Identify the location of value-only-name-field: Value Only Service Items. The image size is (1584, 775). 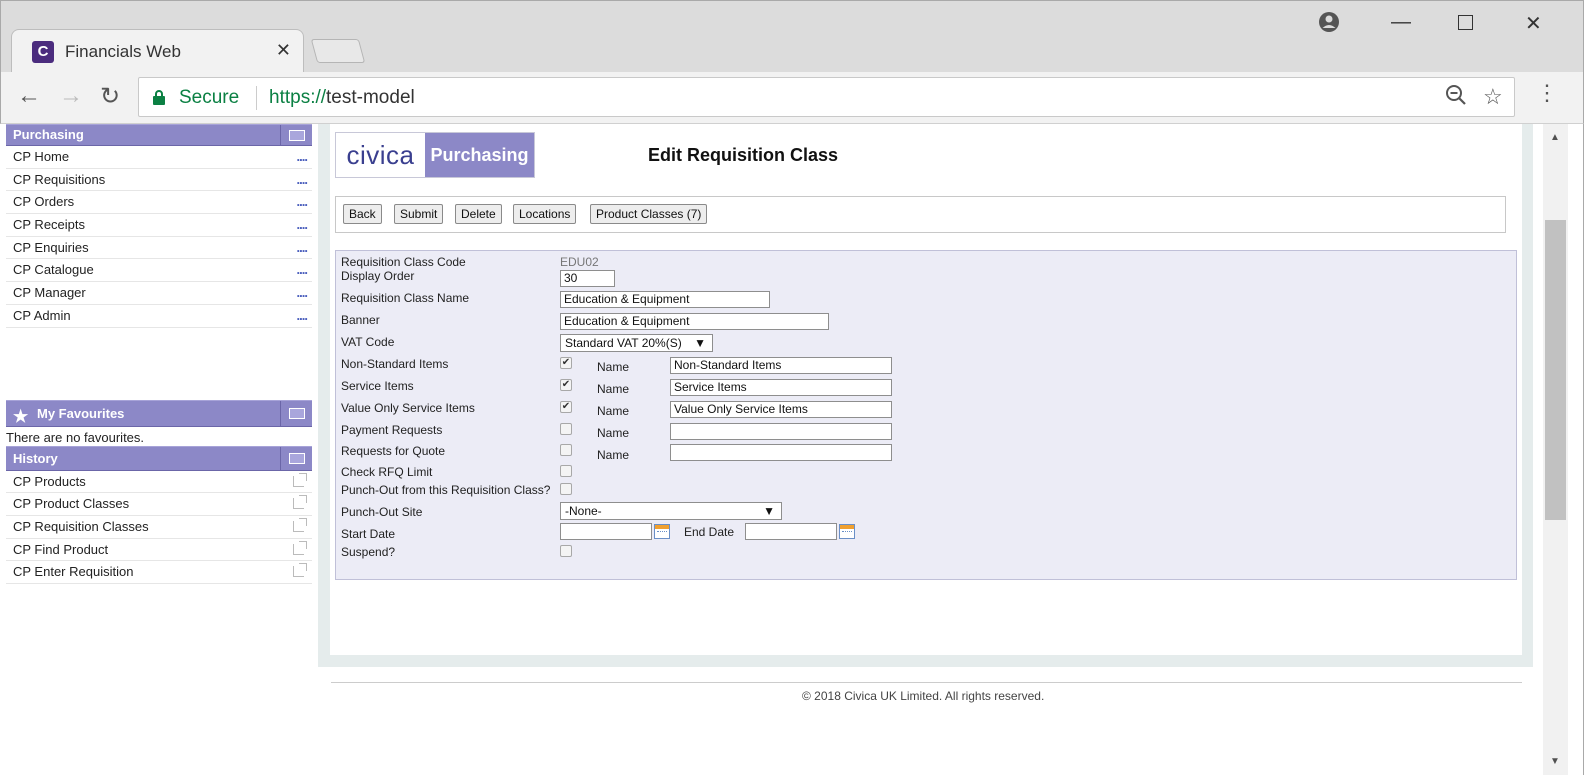
(781, 409).